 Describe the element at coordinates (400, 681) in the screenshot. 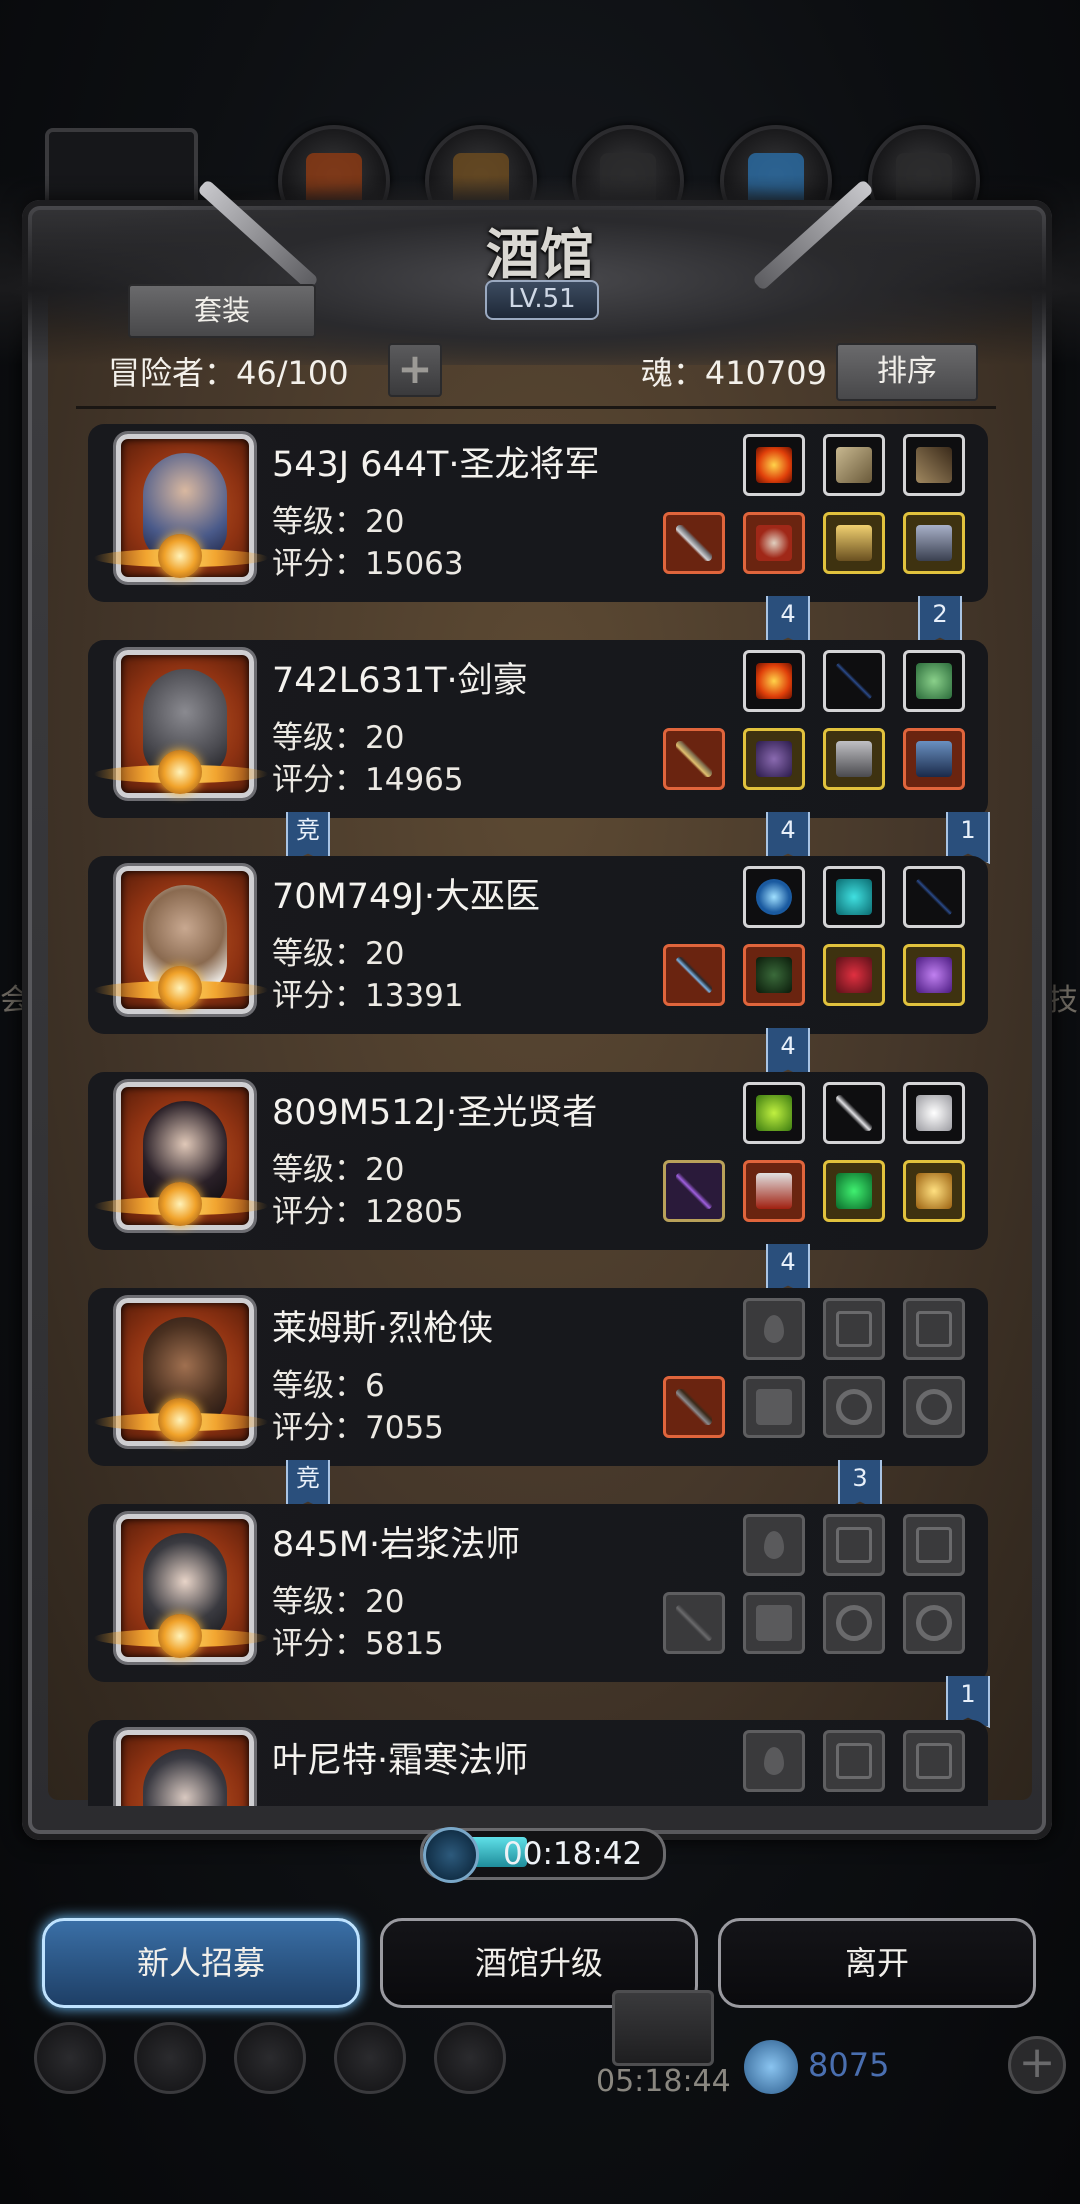

I see `hero-name: 742L631T·剑豪` at that location.